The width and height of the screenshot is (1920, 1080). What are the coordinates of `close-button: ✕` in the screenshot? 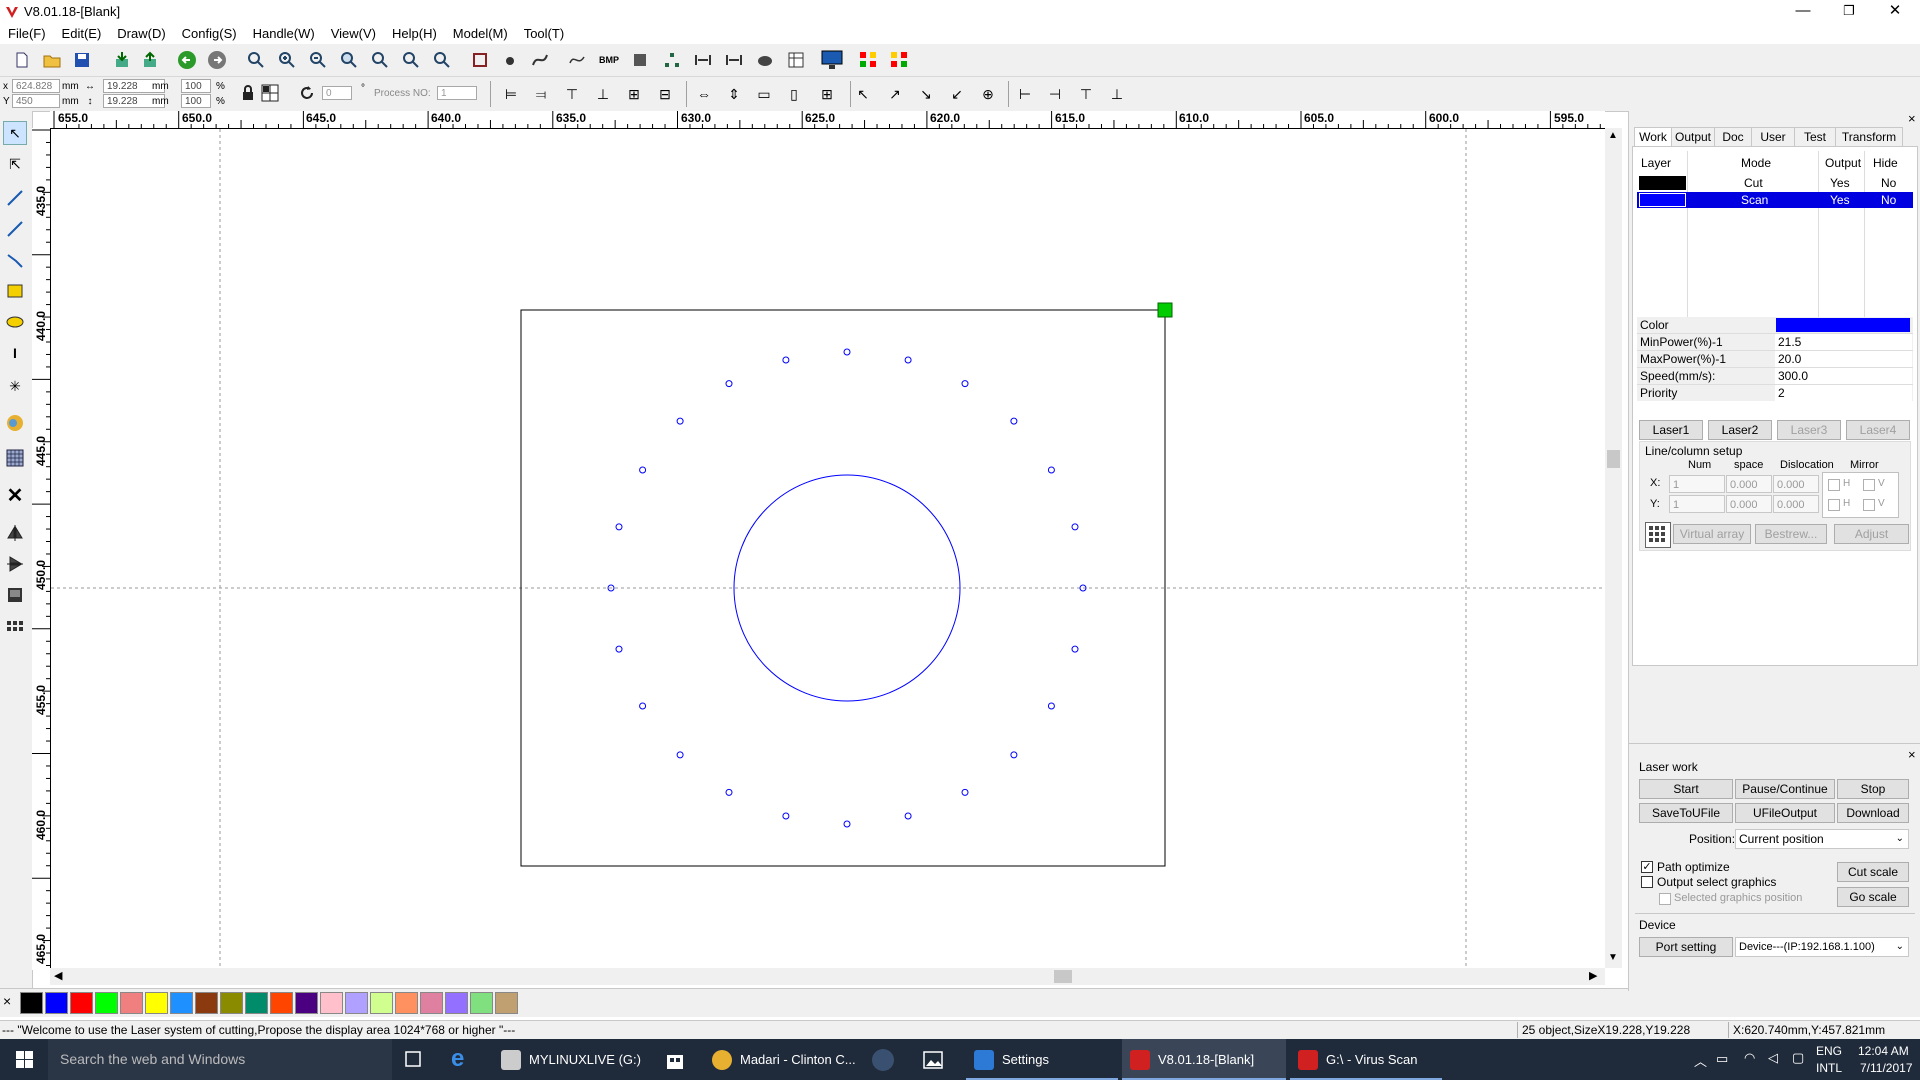 It's located at (1895, 12).